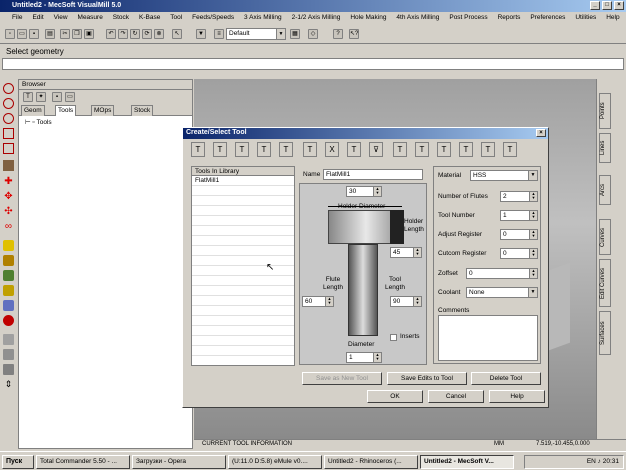 The height and width of the screenshot is (470, 626). Describe the element at coordinates (263, 17) in the screenshot. I see `menu-3axis: 3 Axis Milling` at that location.